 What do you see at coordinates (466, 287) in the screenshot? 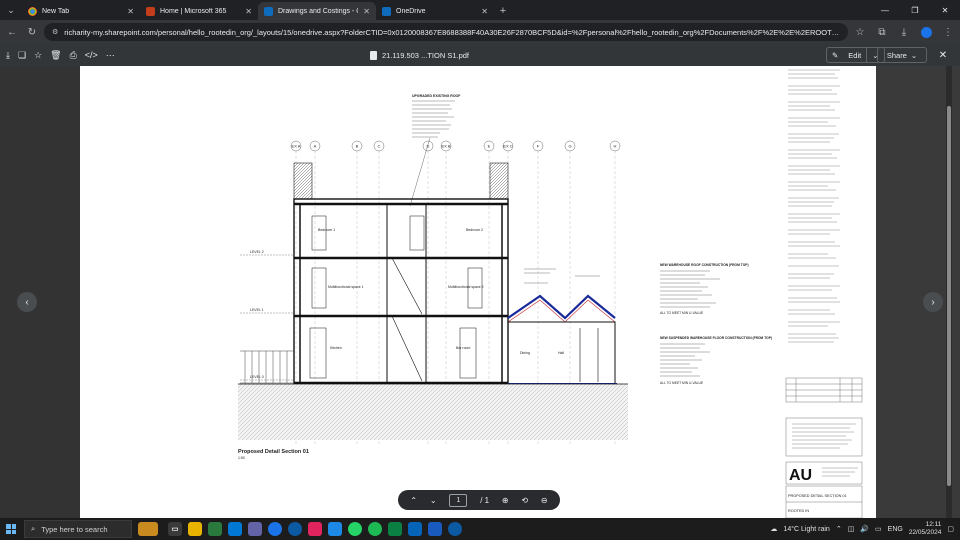
I see `room-label: Multifunctional space 2` at bounding box center [466, 287].